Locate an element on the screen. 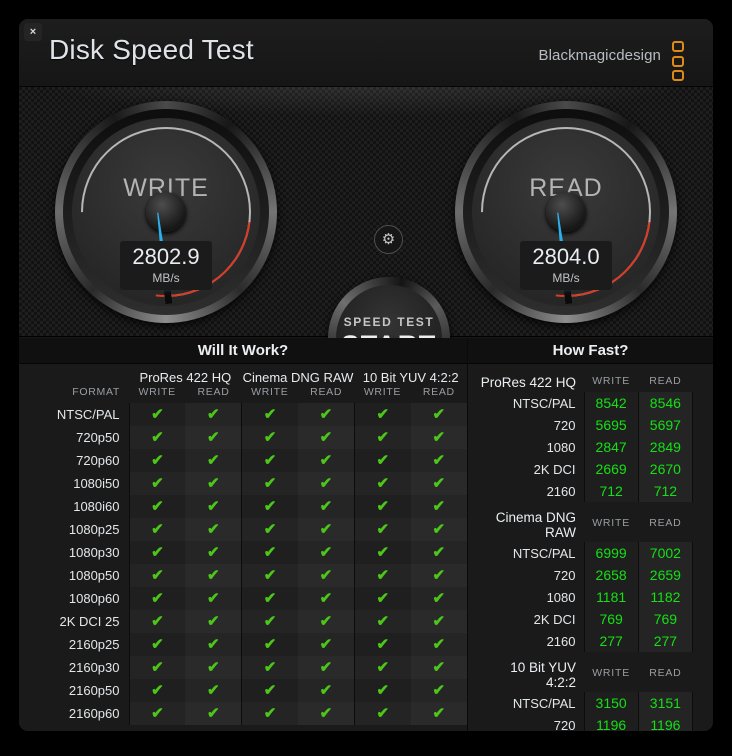 The image size is (732, 756). will-it-work-title: Will It Work? is located at coordinates (243, 351).